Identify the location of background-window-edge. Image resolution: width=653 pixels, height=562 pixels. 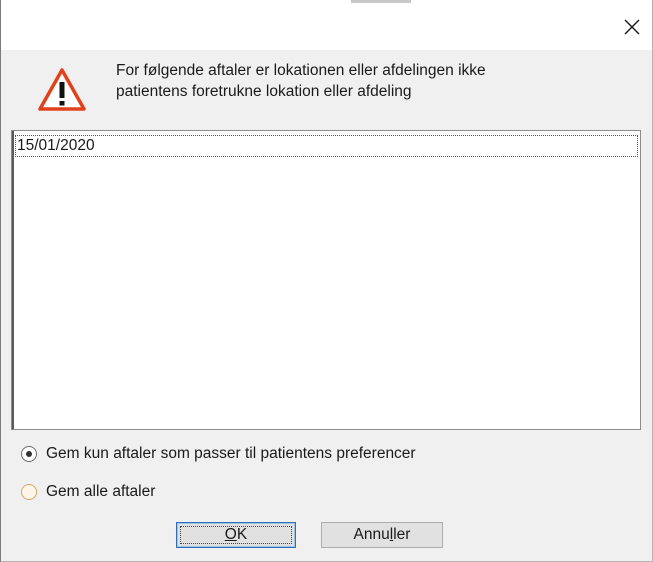
(381, 1).